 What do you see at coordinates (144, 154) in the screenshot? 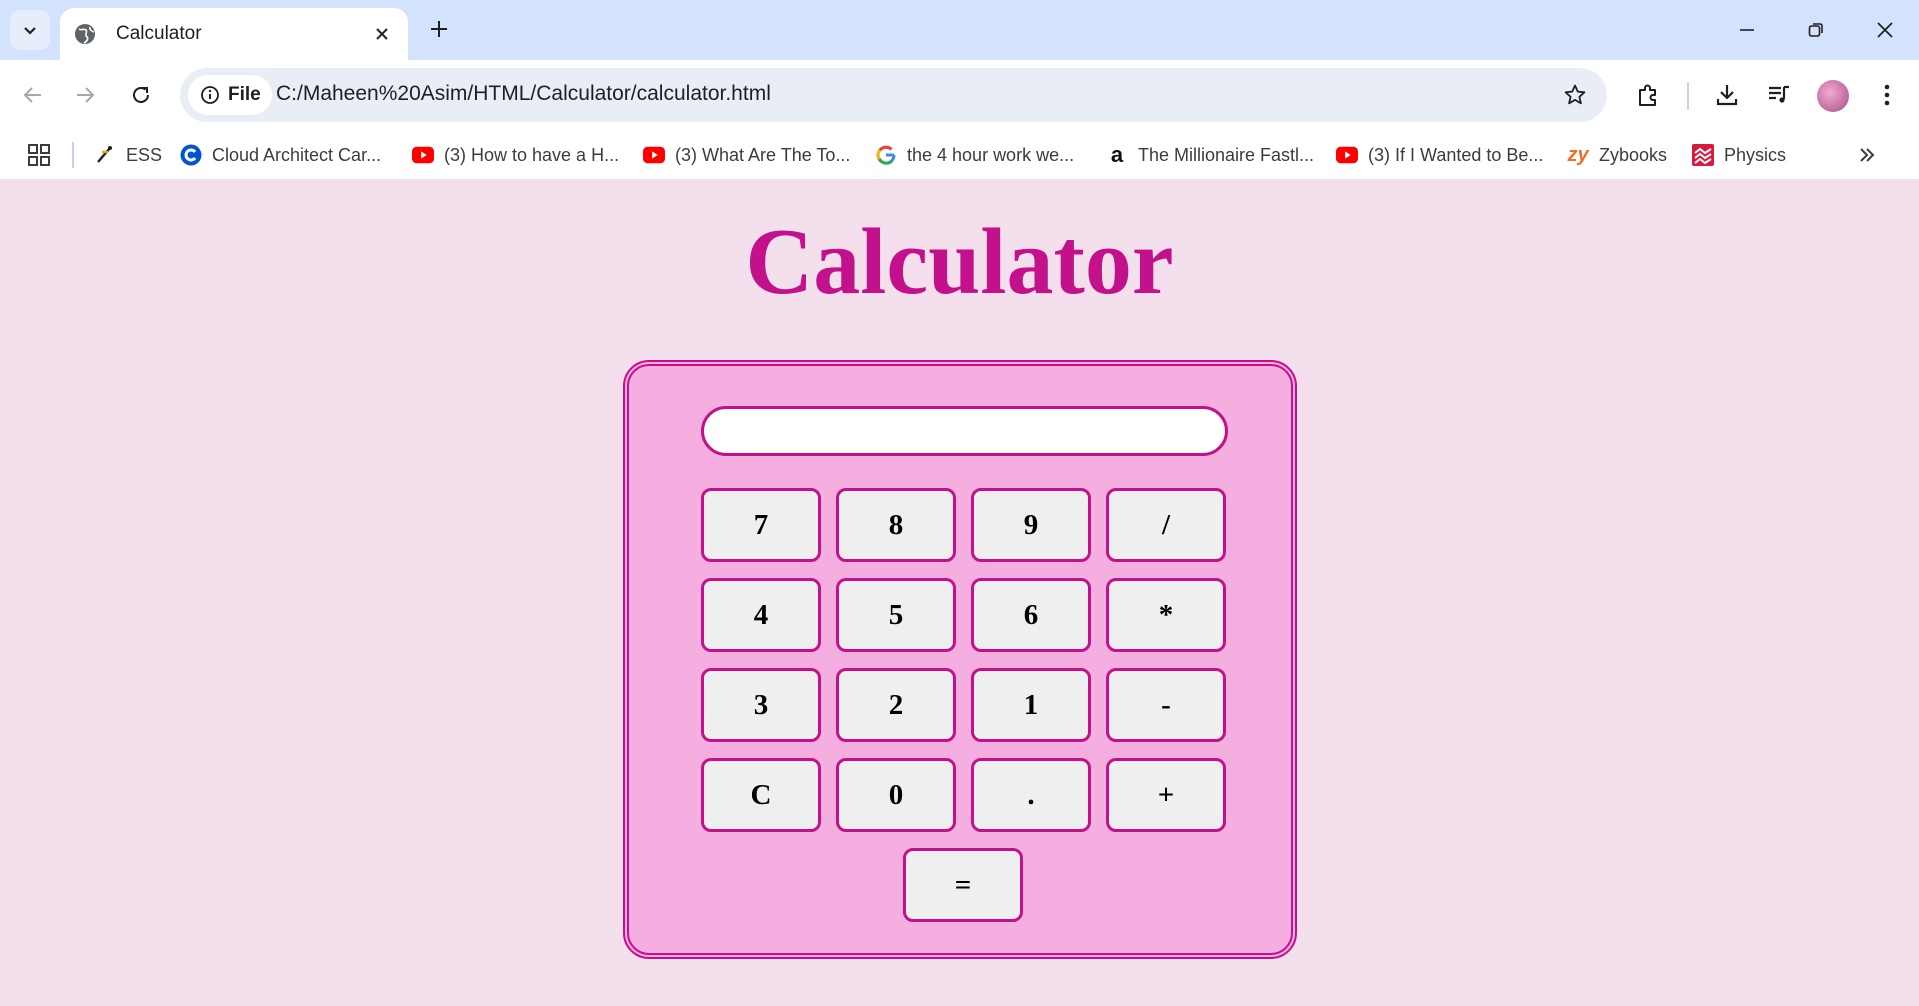
I see `bookmark-label: ESS` at bounding box center [144, 154].